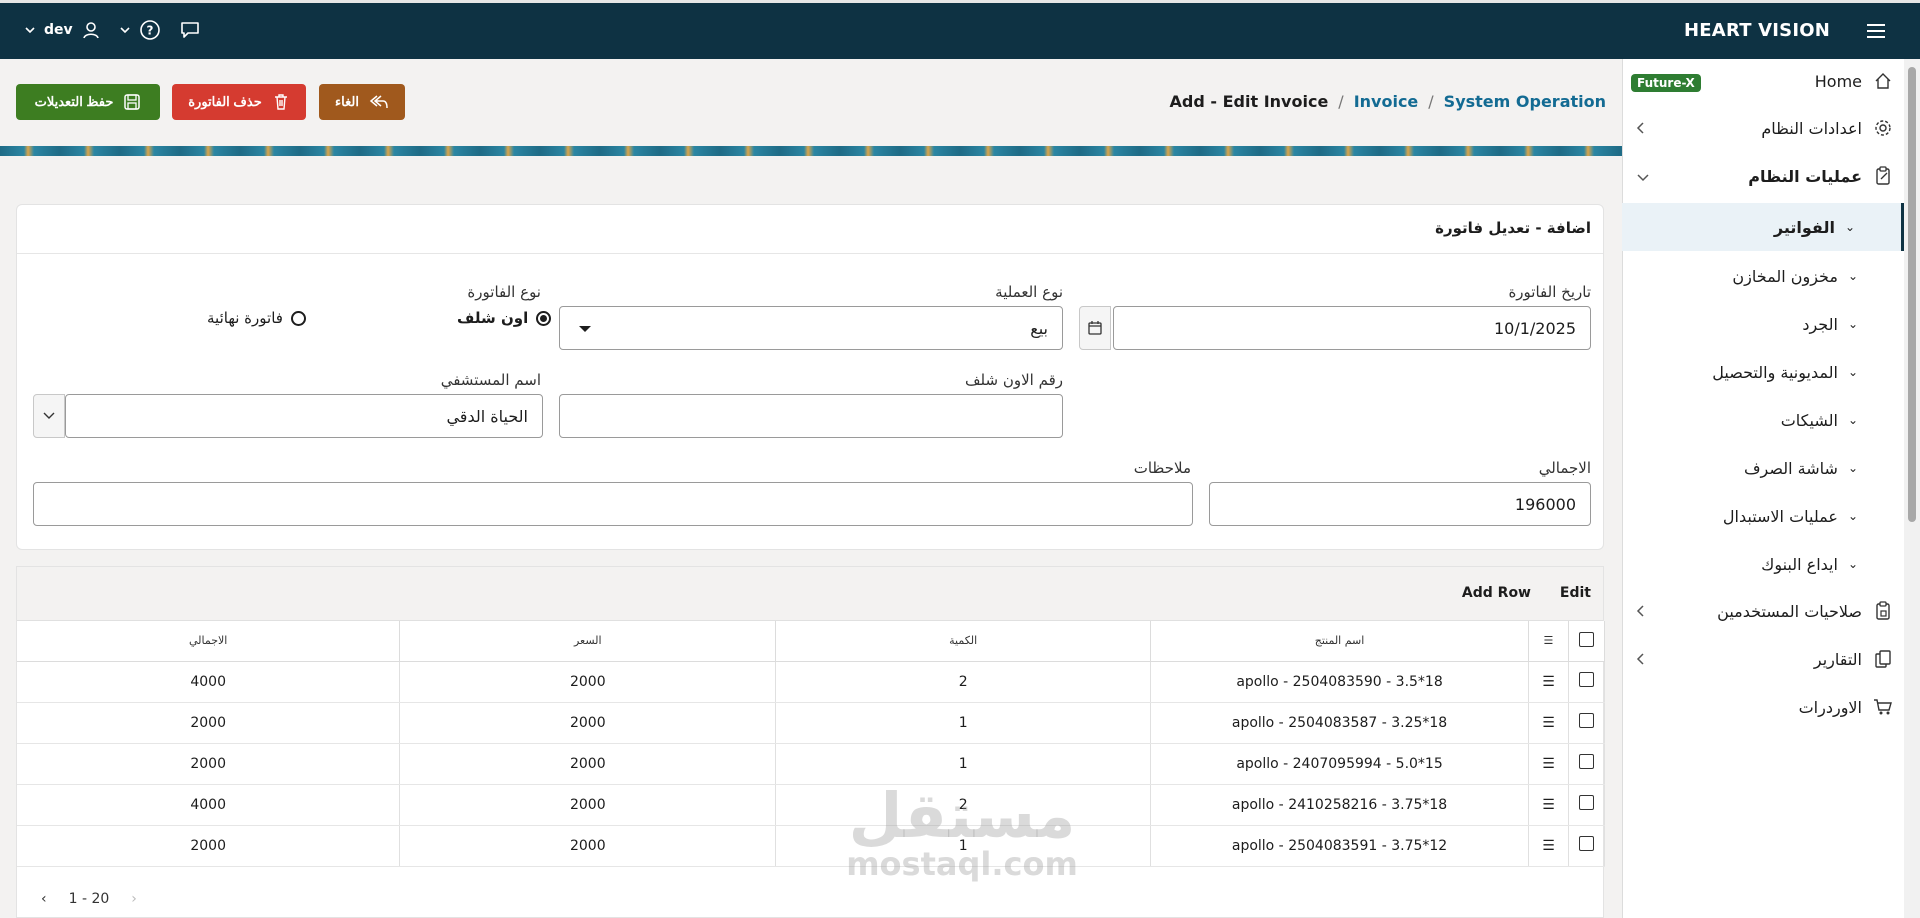 The height and width of the screenshot is (918, 1920). I want to click on row-actions-header: ☰, so click(1548, 641).